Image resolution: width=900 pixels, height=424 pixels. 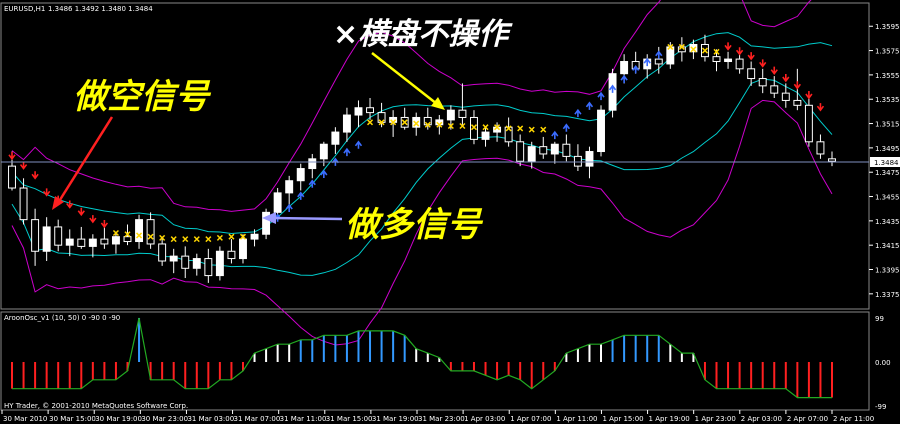 What do you see at coordinates (100, 9) in the screenshot?
I see `ohlc-readout: 1.3486 1.3492 1.3480 1.3484` at bounding box center [100, 9].